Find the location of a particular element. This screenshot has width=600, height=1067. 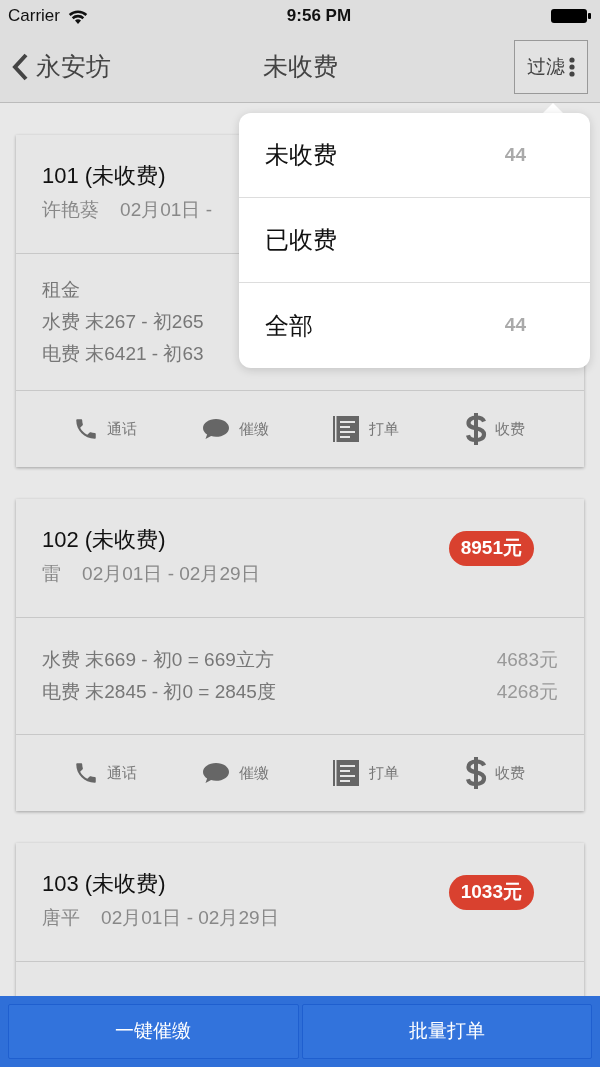

more-vertical-icon is located at coordinates (572, 67).